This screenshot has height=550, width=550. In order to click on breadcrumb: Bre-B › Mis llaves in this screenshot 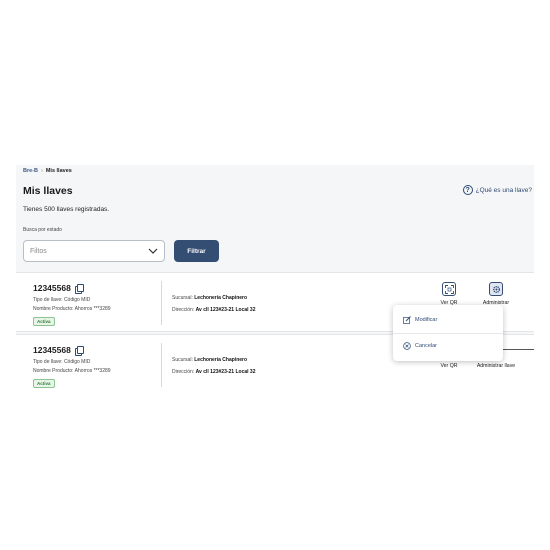, I will do `click(47, 171)`.